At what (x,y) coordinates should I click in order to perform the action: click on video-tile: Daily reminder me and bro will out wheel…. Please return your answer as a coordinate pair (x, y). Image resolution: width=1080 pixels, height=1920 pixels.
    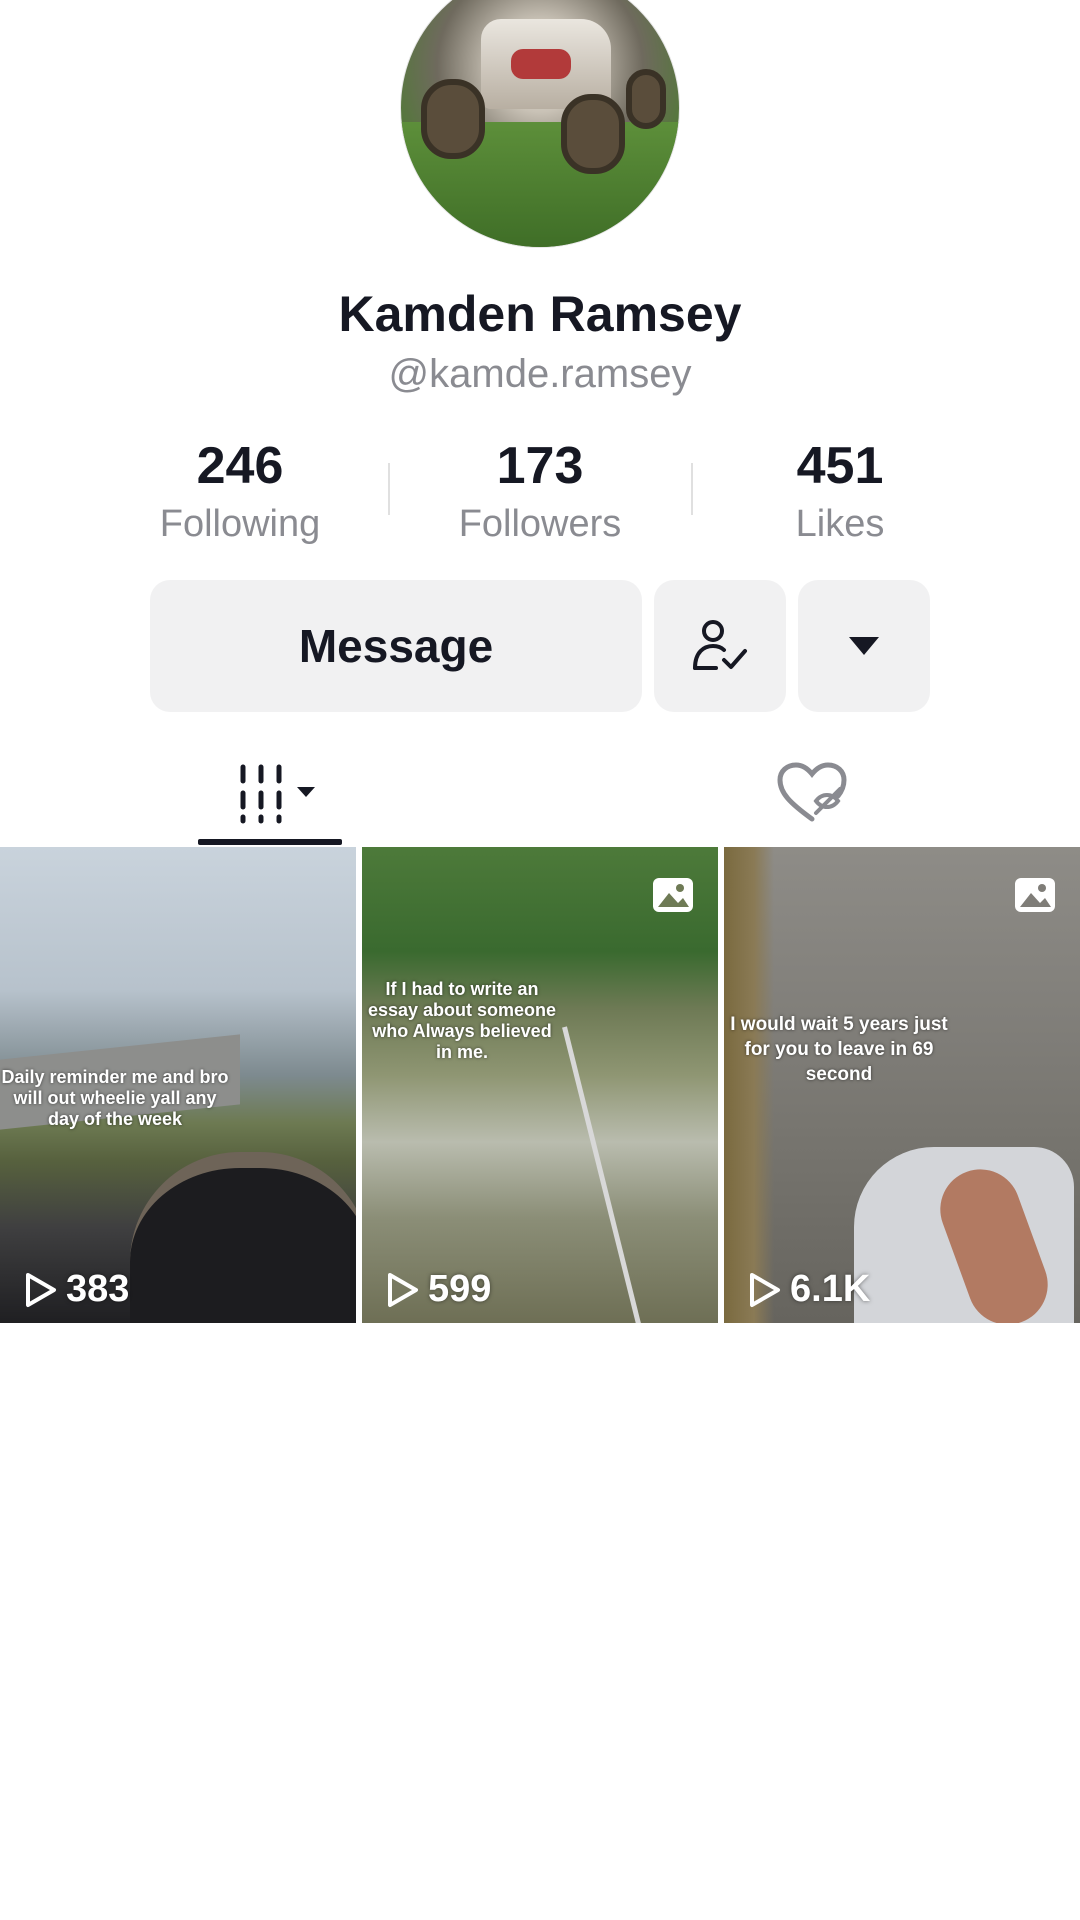
    Looking at the image, I should click on (178, 1085).